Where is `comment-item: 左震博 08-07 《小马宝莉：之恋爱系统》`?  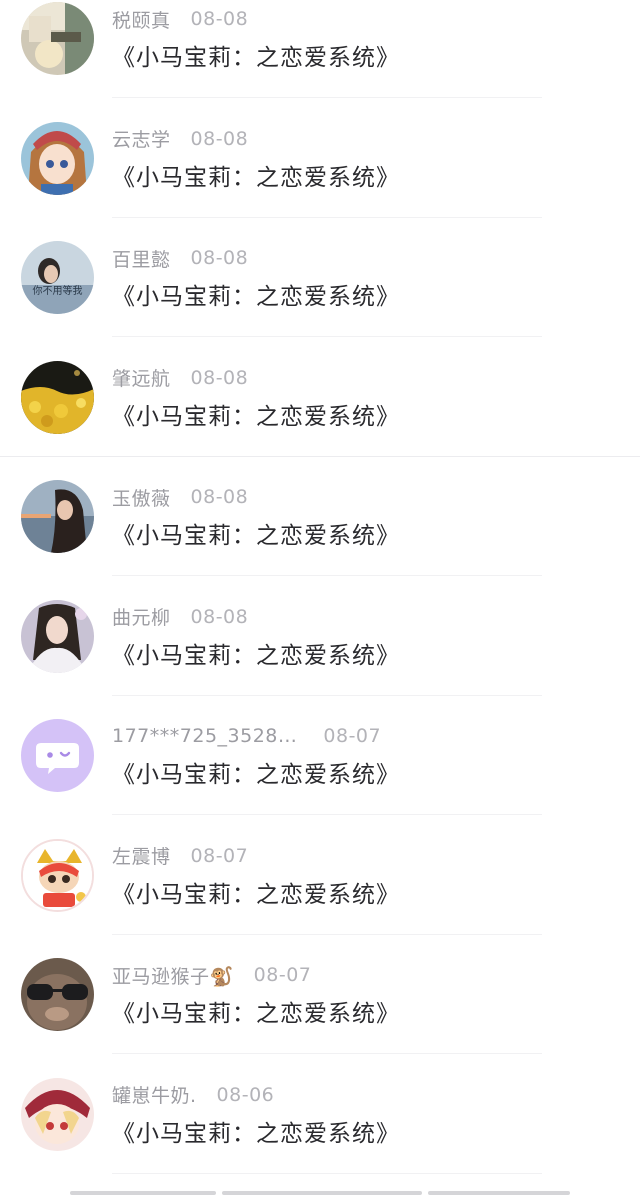 comment-item: 左震博 08-07 《小马宝莉：之恋爱系统》 is located at coordinates (320, 897).